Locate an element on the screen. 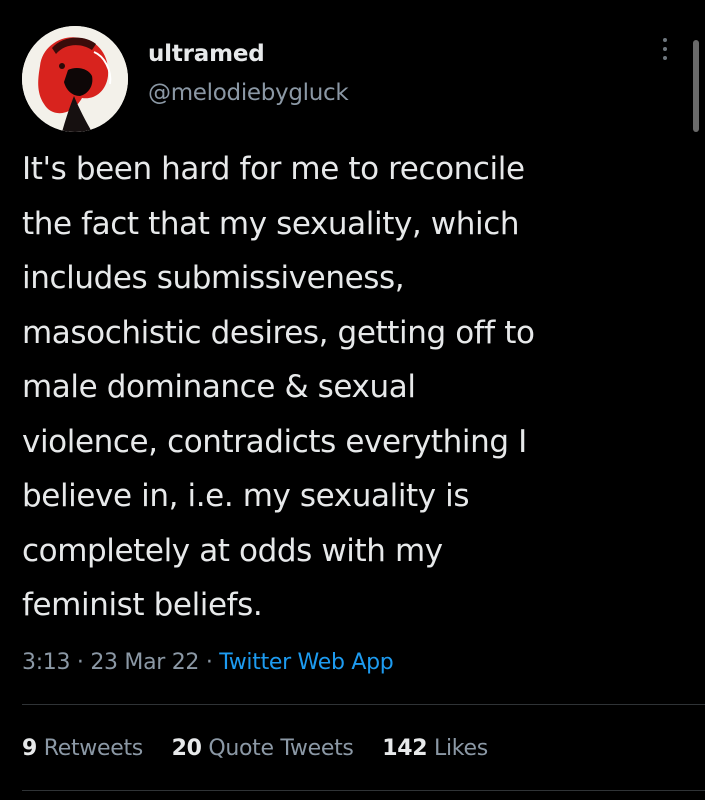  retweets-stat: 9 Retweets is located at coordinates (82, 748).